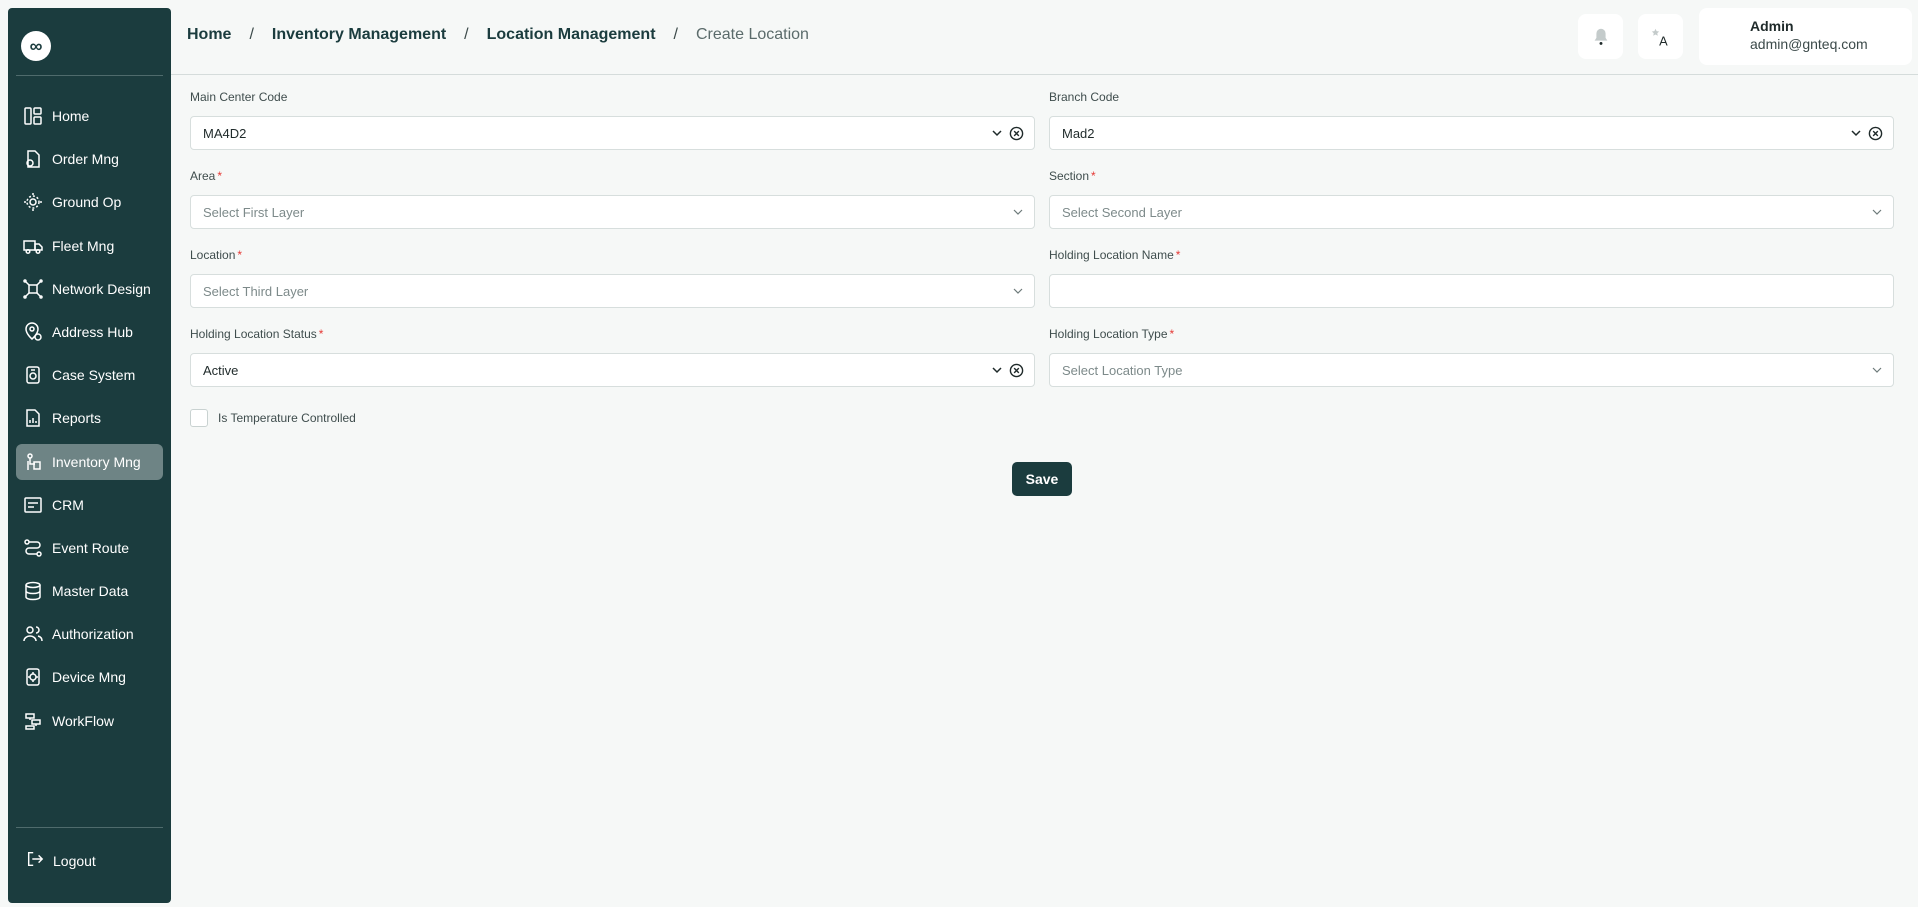 The height and width of the screenshot is (907, 1918). Describe the element at coordinates (89, 505) in the screenshot. I see `sidebar-item-crm: CRM` at that location.